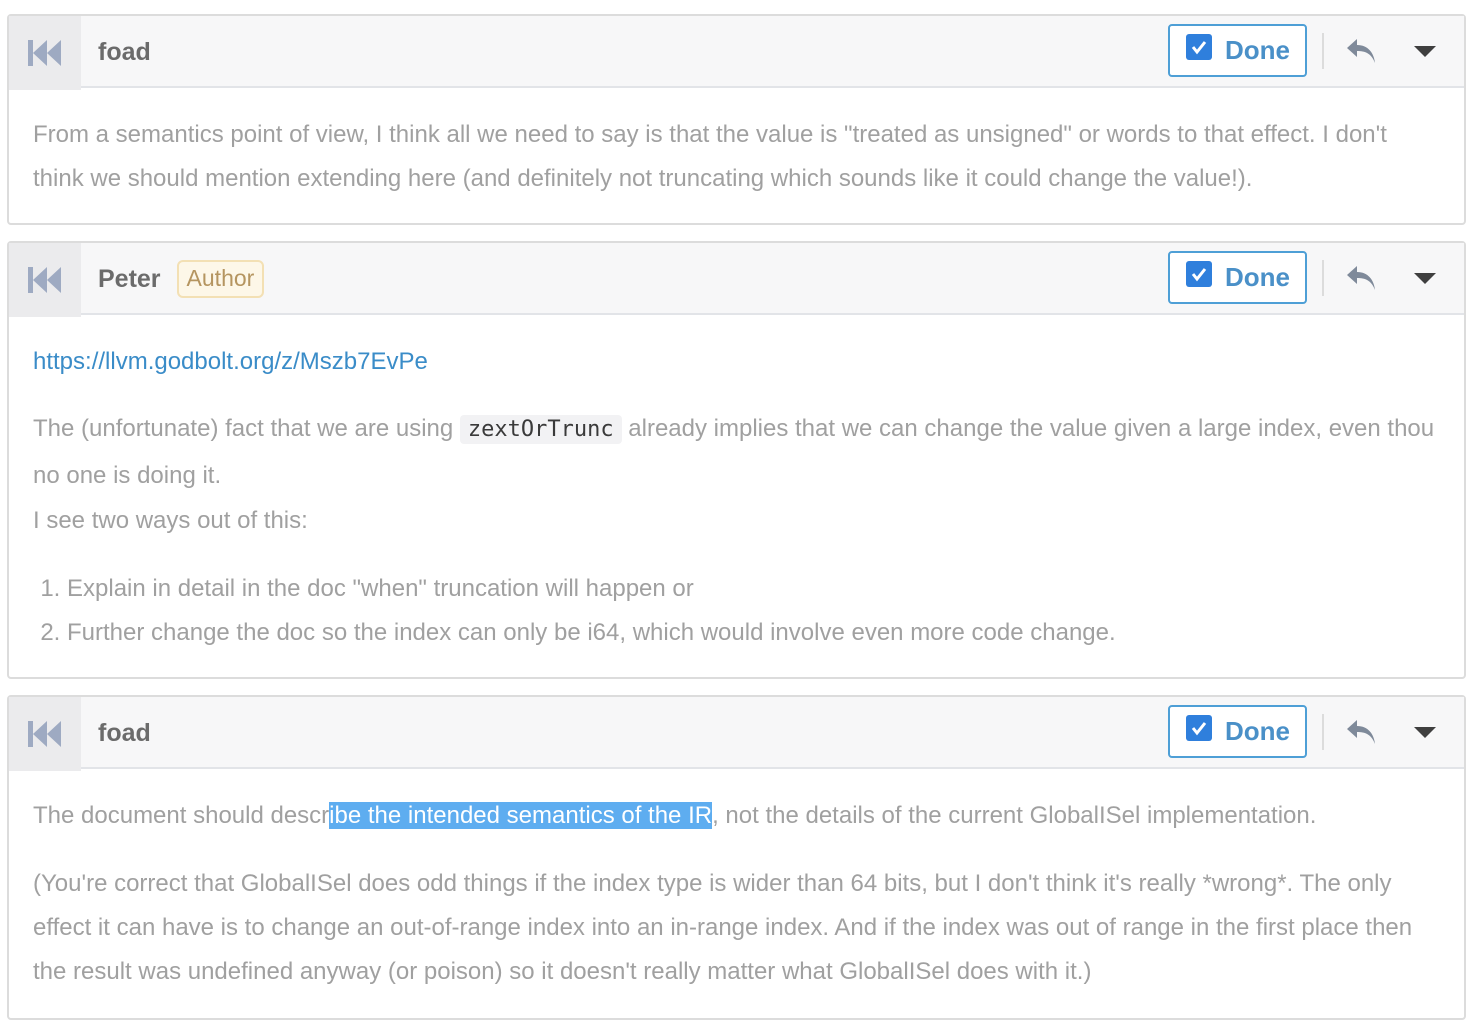 This screenshot has width=1482, height=1026. What do you see at coordinates (738, 362) in the screenshot?
I see `comment-link-paragraph: https://llvm.godbolt.org/z/Mszb7EvPe` at bounding box center [738, 362].